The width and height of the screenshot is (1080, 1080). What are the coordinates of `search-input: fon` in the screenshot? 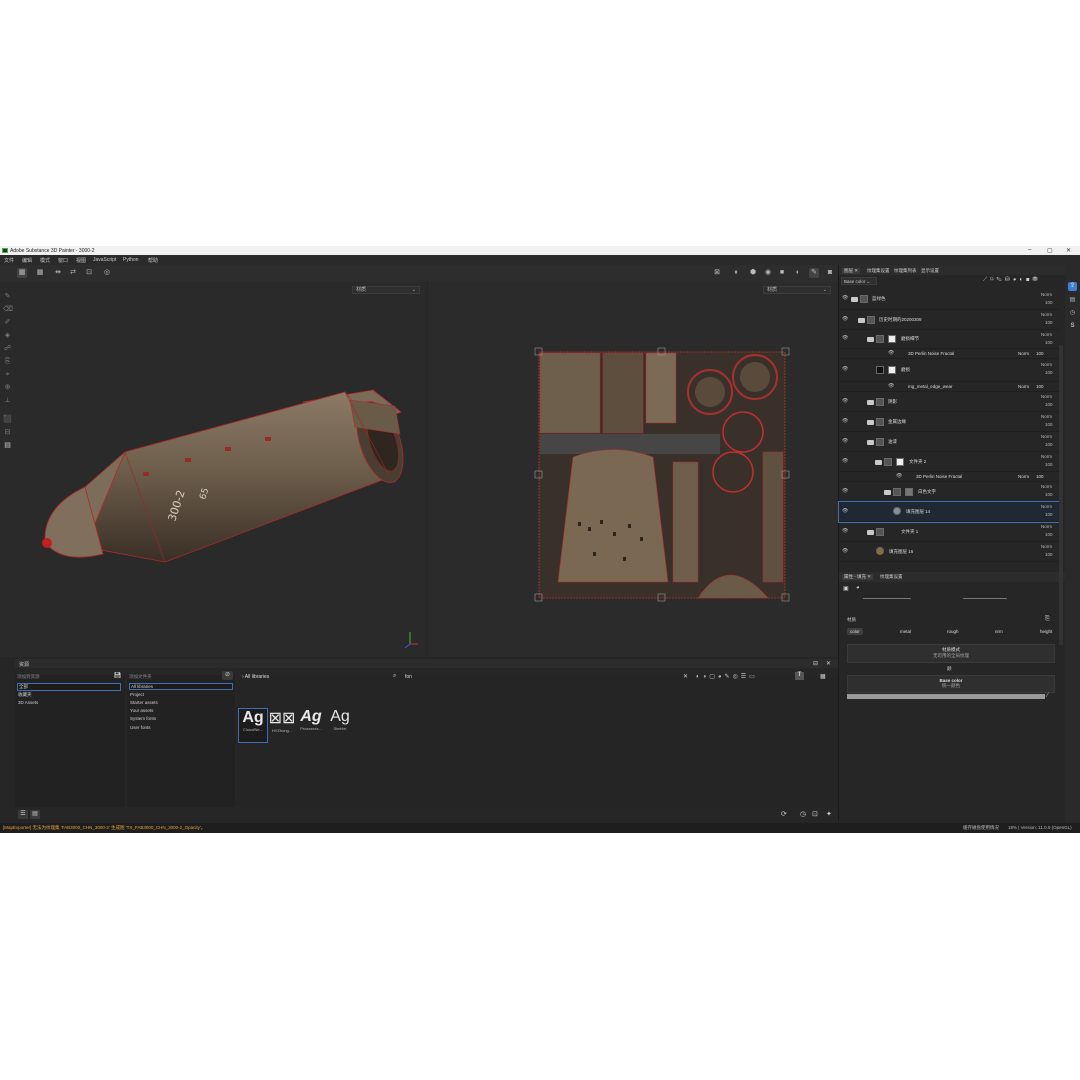 It's located at (408, 677).